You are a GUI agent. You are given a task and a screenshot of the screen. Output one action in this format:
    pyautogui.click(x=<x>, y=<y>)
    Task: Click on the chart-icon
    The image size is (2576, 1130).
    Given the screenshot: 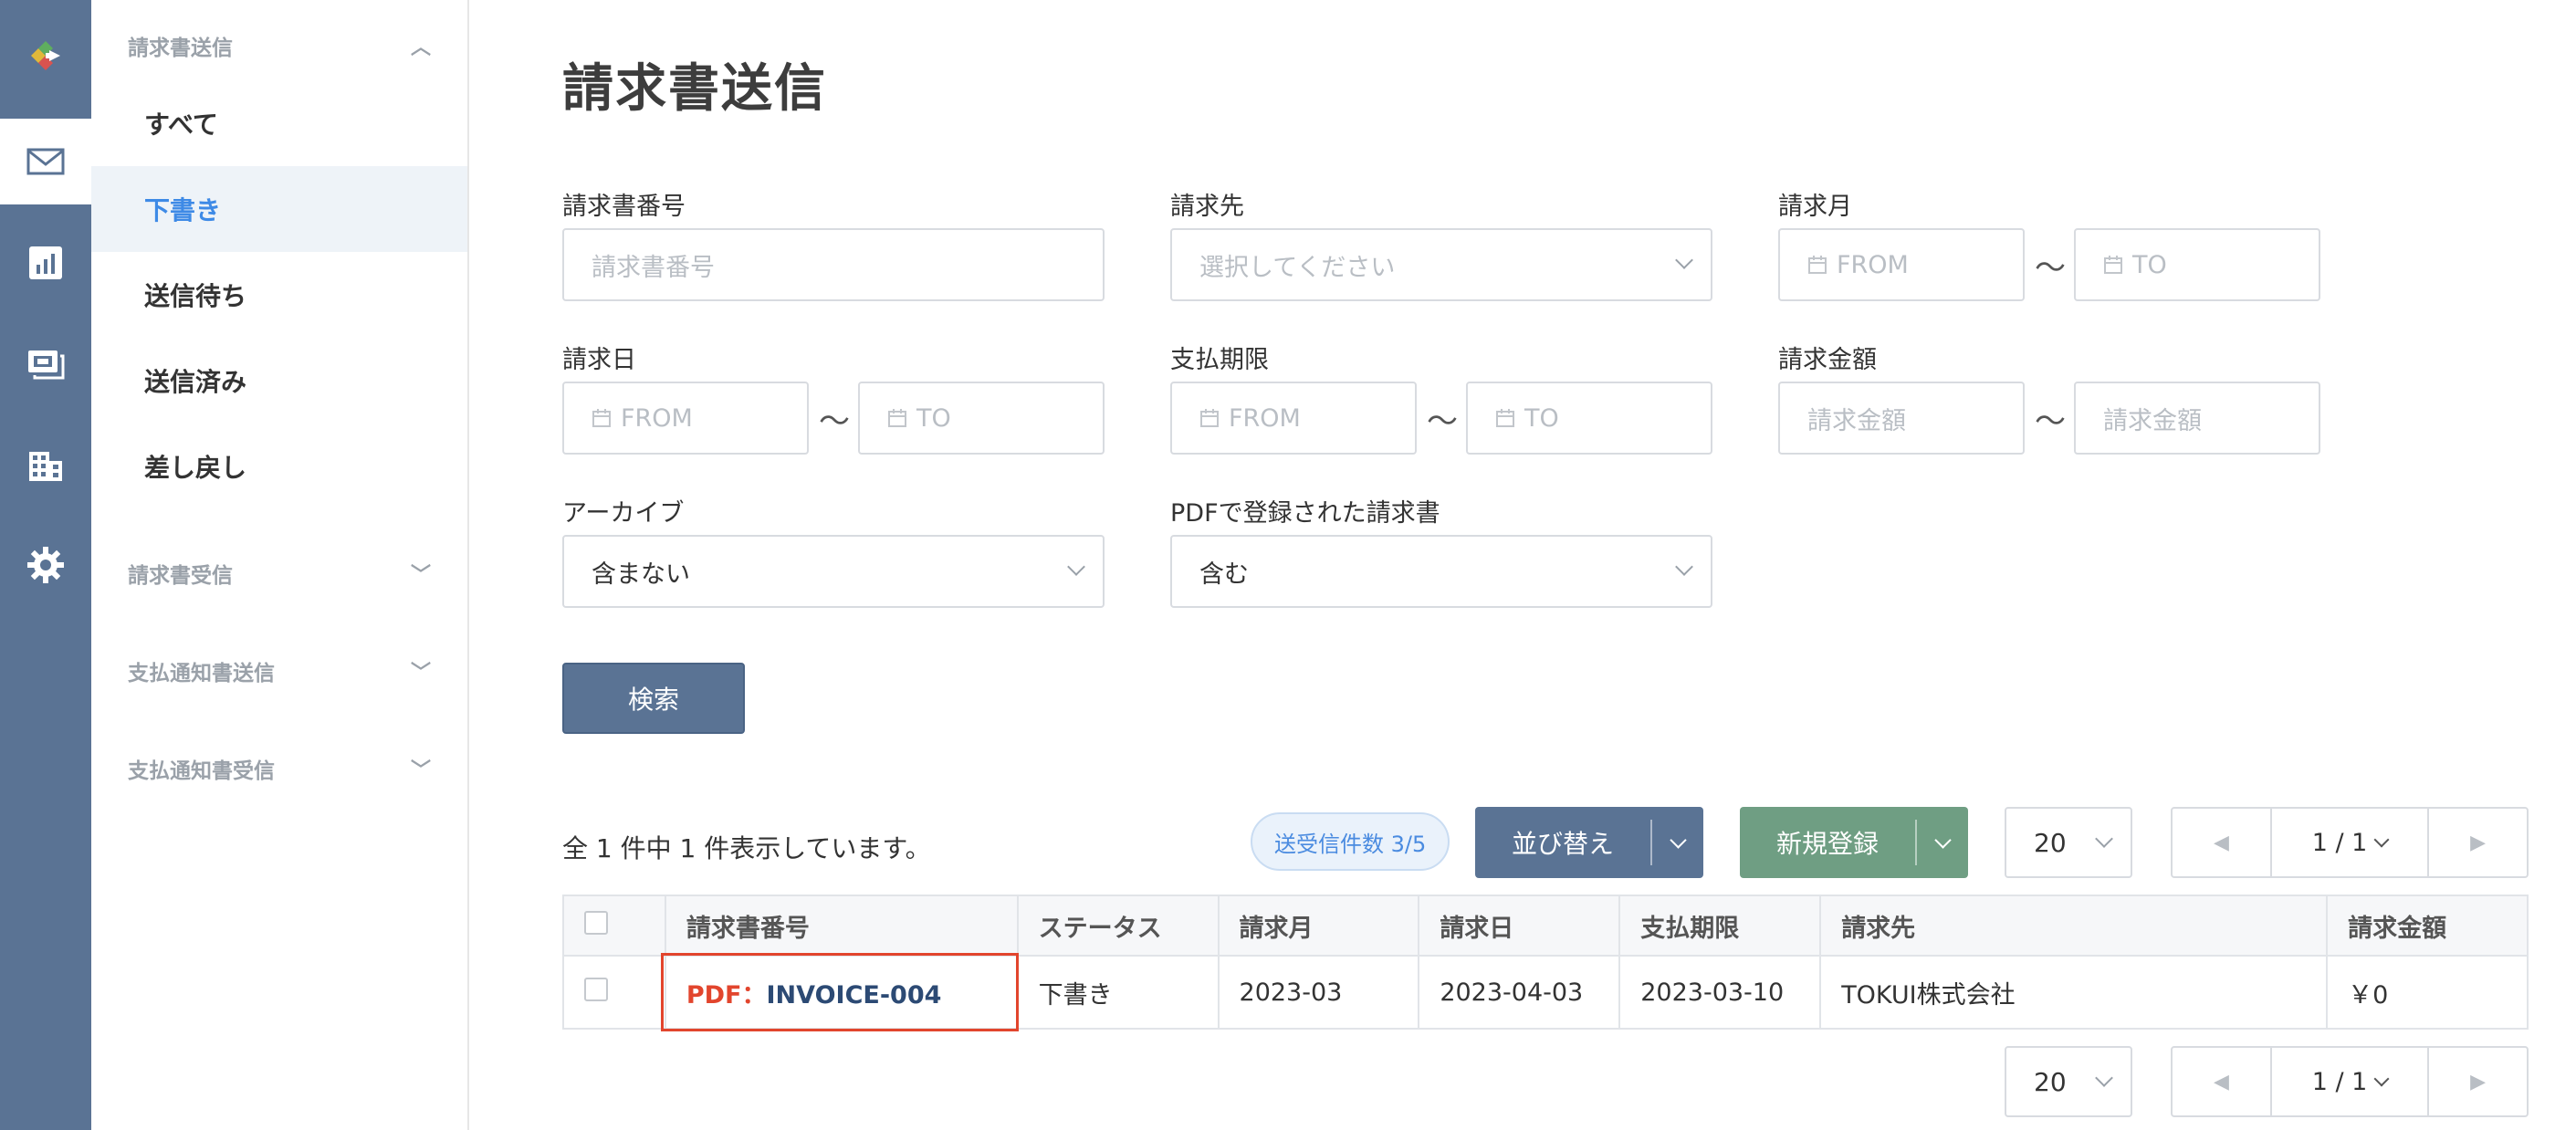 What is the action you would take?
    pyautogui.click(x=45, y=263)
    